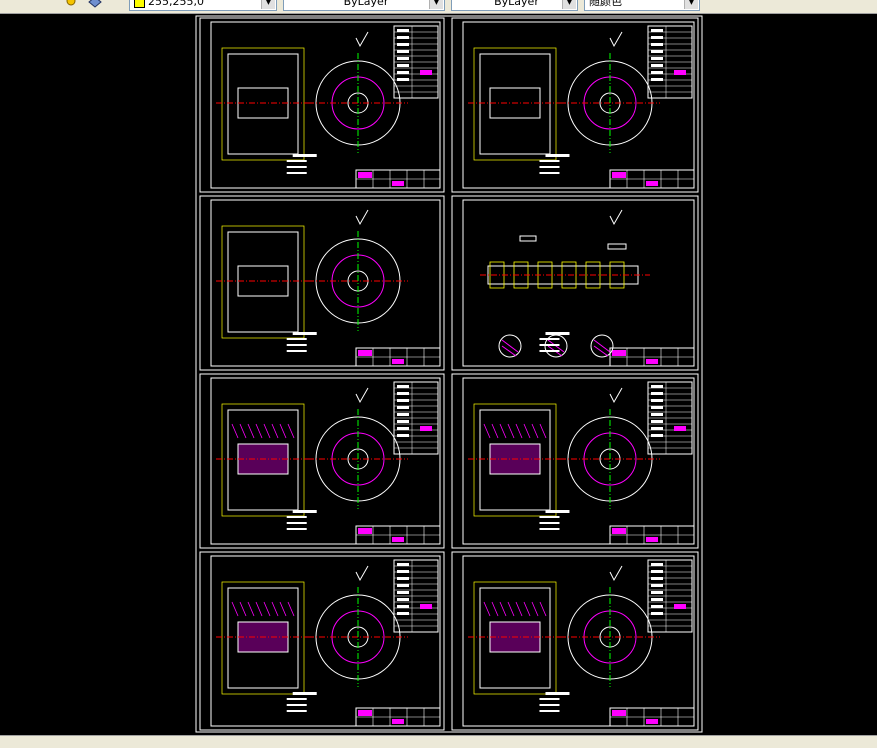 The width and height of the screenshot is (877, 748). I want to click on lineweight-value: ByLayer, so click(516, 4).